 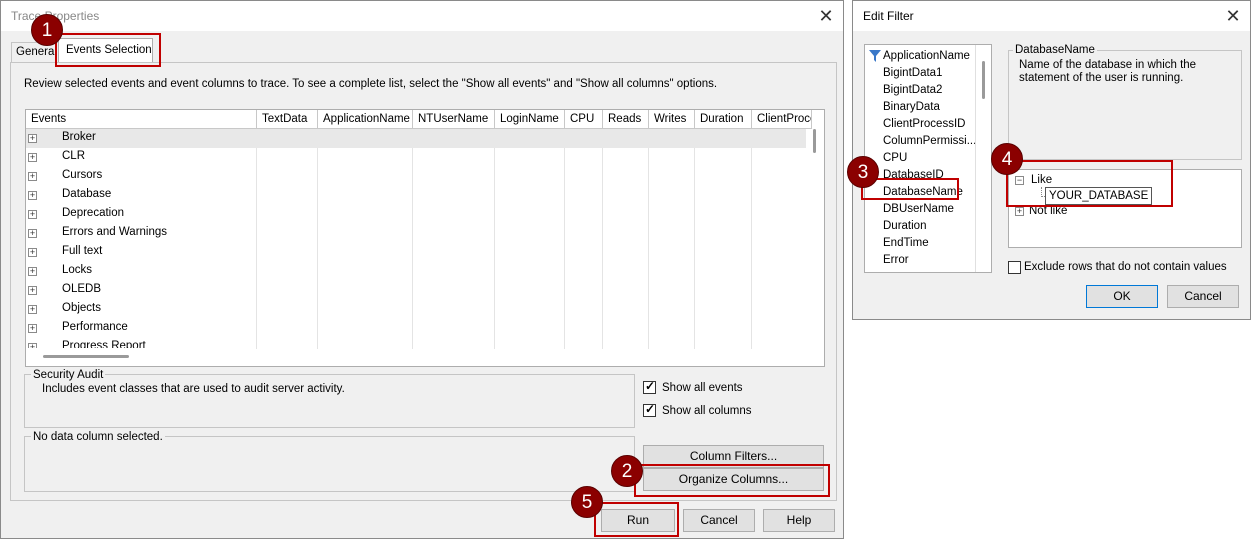 I want to click on filter-cancel-button: Cancel, so click(x=1203, y=296).